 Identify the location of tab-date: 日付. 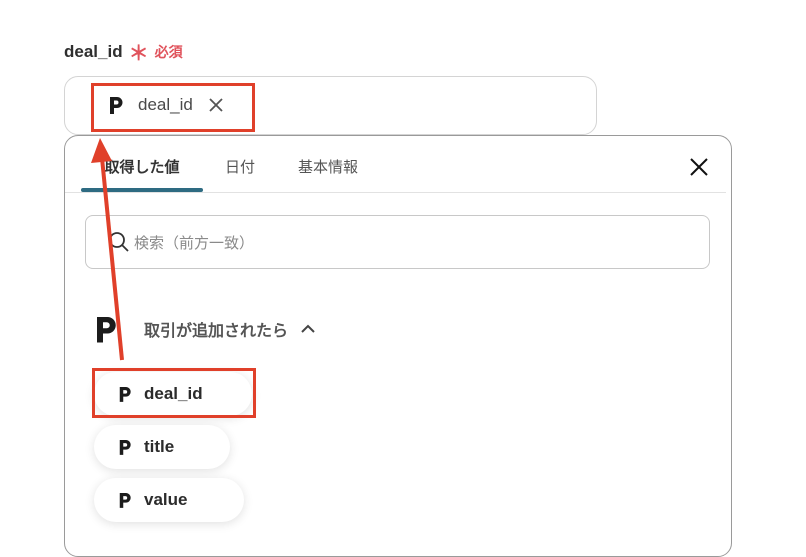
(240, 170).